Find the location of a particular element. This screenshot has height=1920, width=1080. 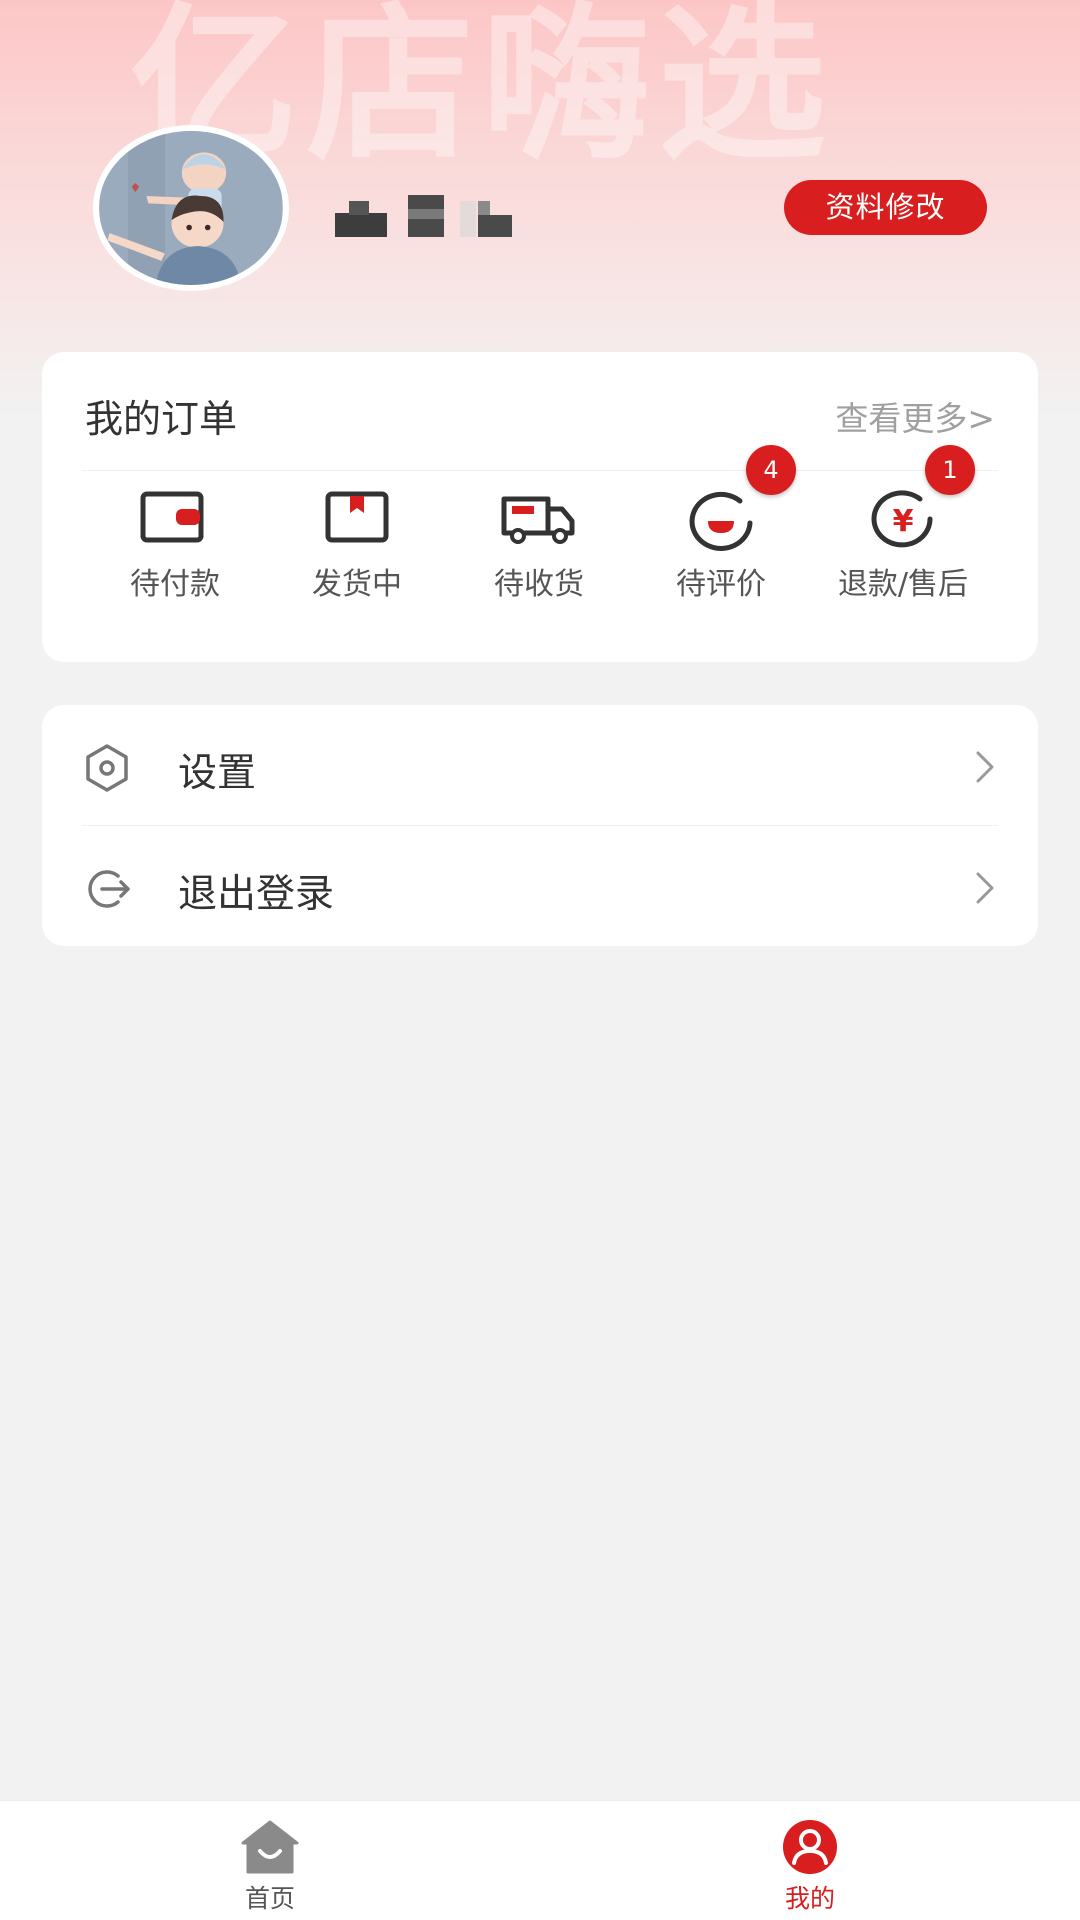

order-to-review: 待评价 4 is located at coordinates (721, 531).